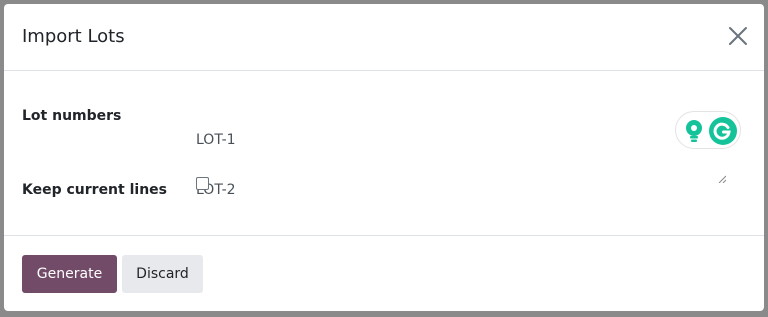  I want to click on lot-numbers-label: Lot numbers, so click(72, 116).